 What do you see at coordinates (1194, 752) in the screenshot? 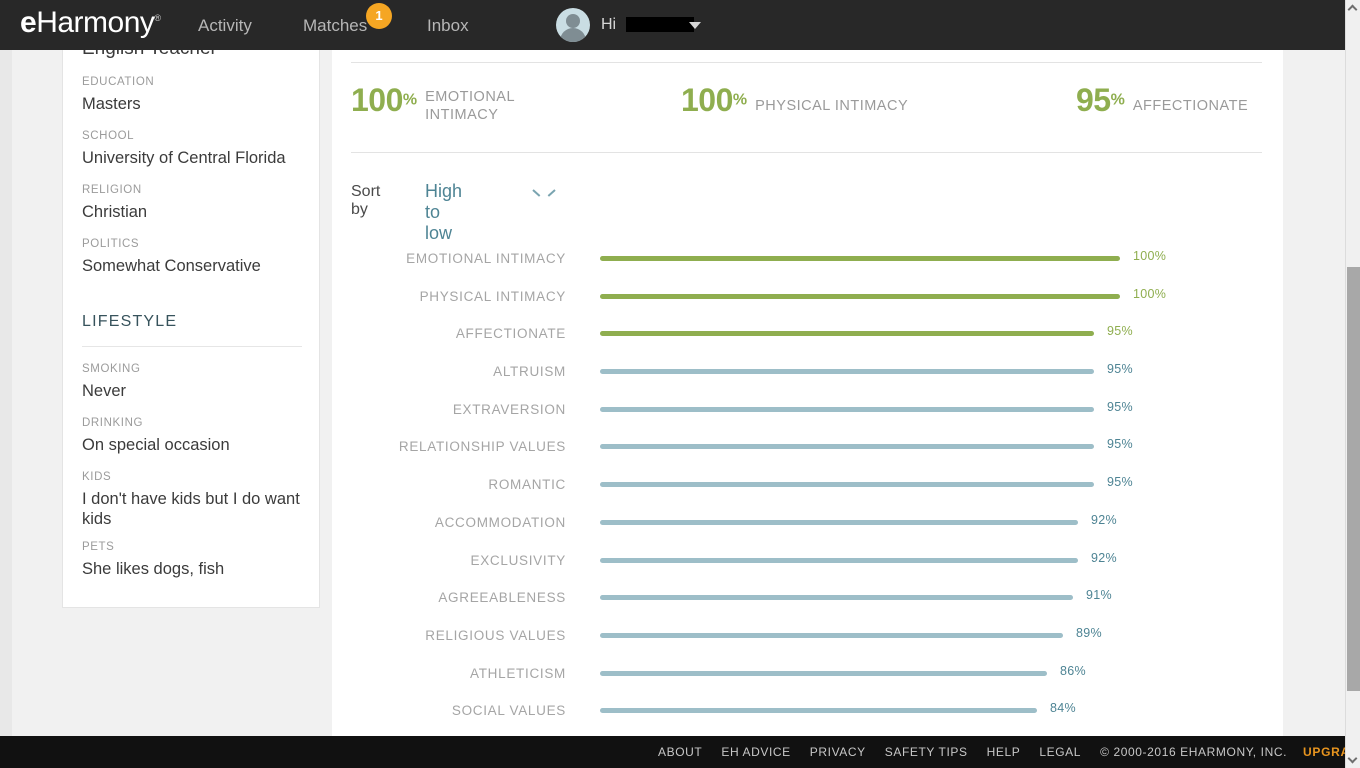
I see `footer-copyright: © 2000-2016 EHARMONY, INC.` at bounding box center [1194, 752].